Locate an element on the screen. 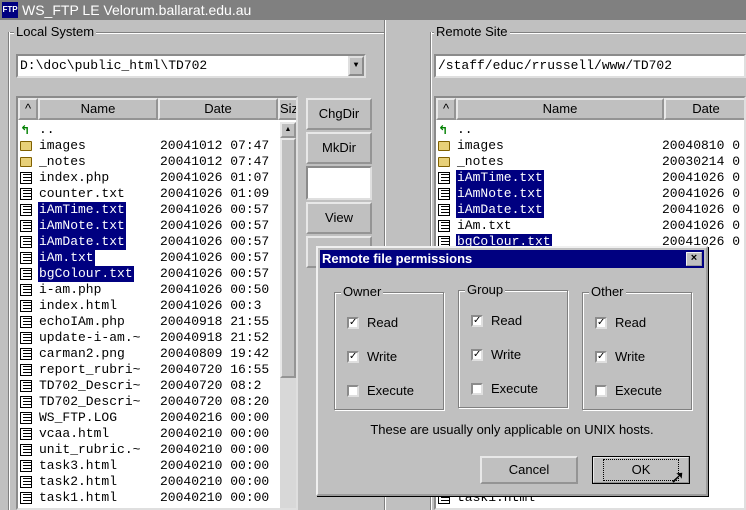 This screenshot has height=510, width=746. remote-file-name: _notes is located at coordinates (480, 161).